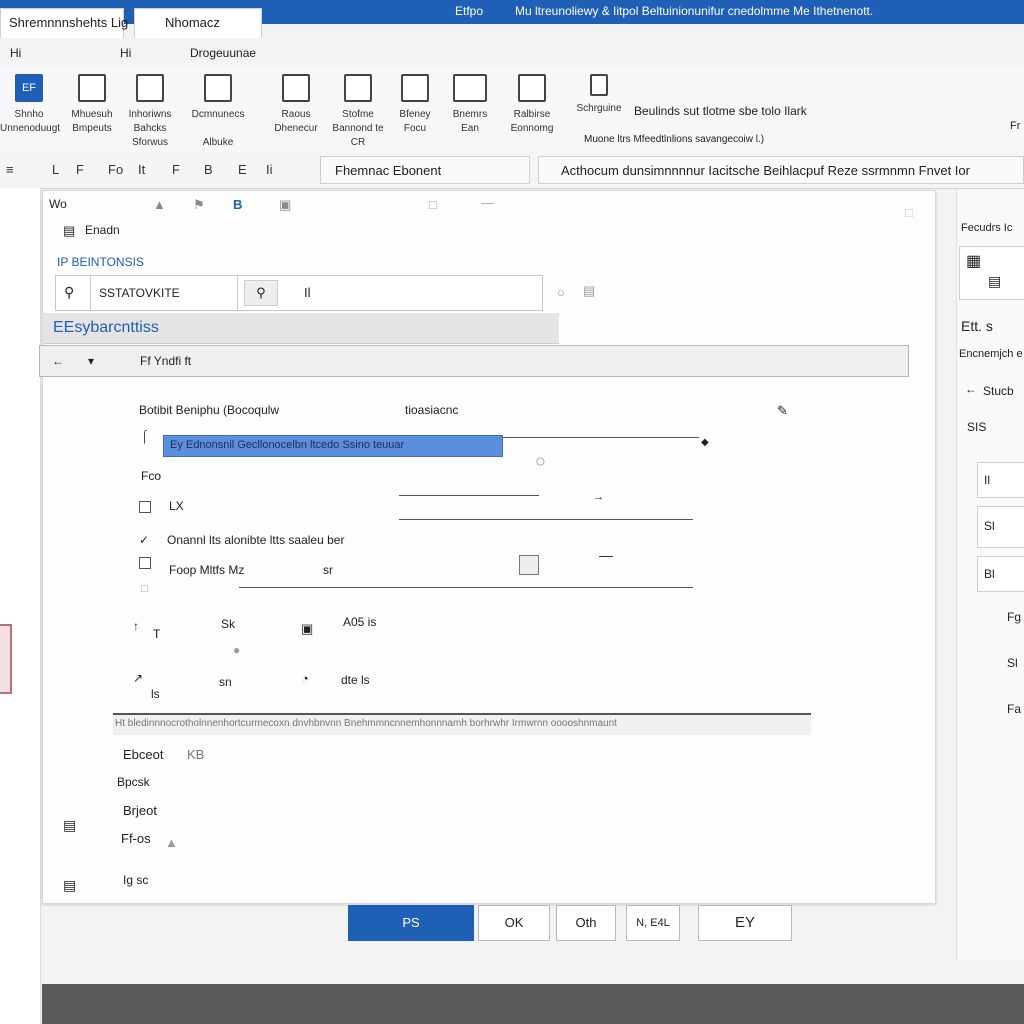 This screenshot has width=1024, height=1024. What do you see at coordinates (102, 230) in the screenshot?
I see `section-title: Enadn` at bounding box center [102, 230].